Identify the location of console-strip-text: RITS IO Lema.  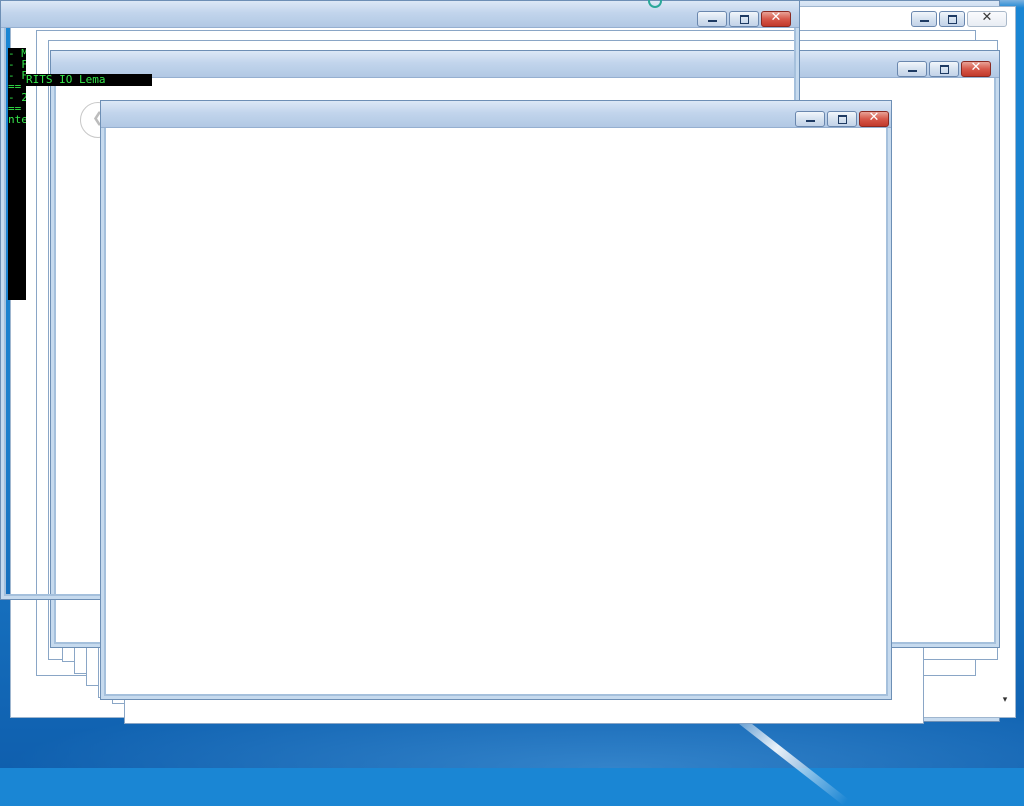
(89, 80).